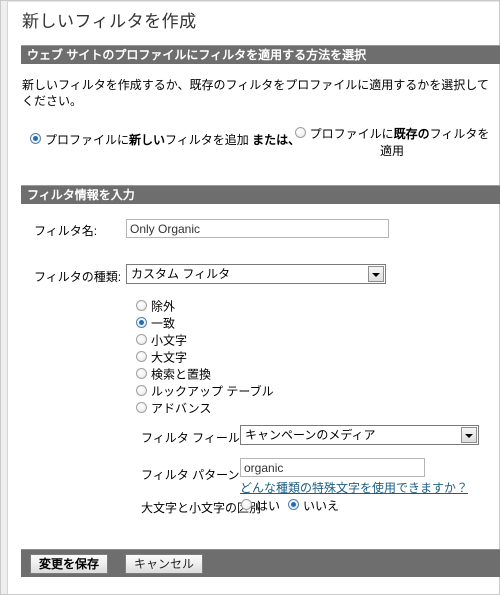 The height and width of the screenshot is (595, 500). Describe the element at coordinates (147, 139) in the screenshot. I see `radio-new-filter-emphasis: 新しい` at that location.